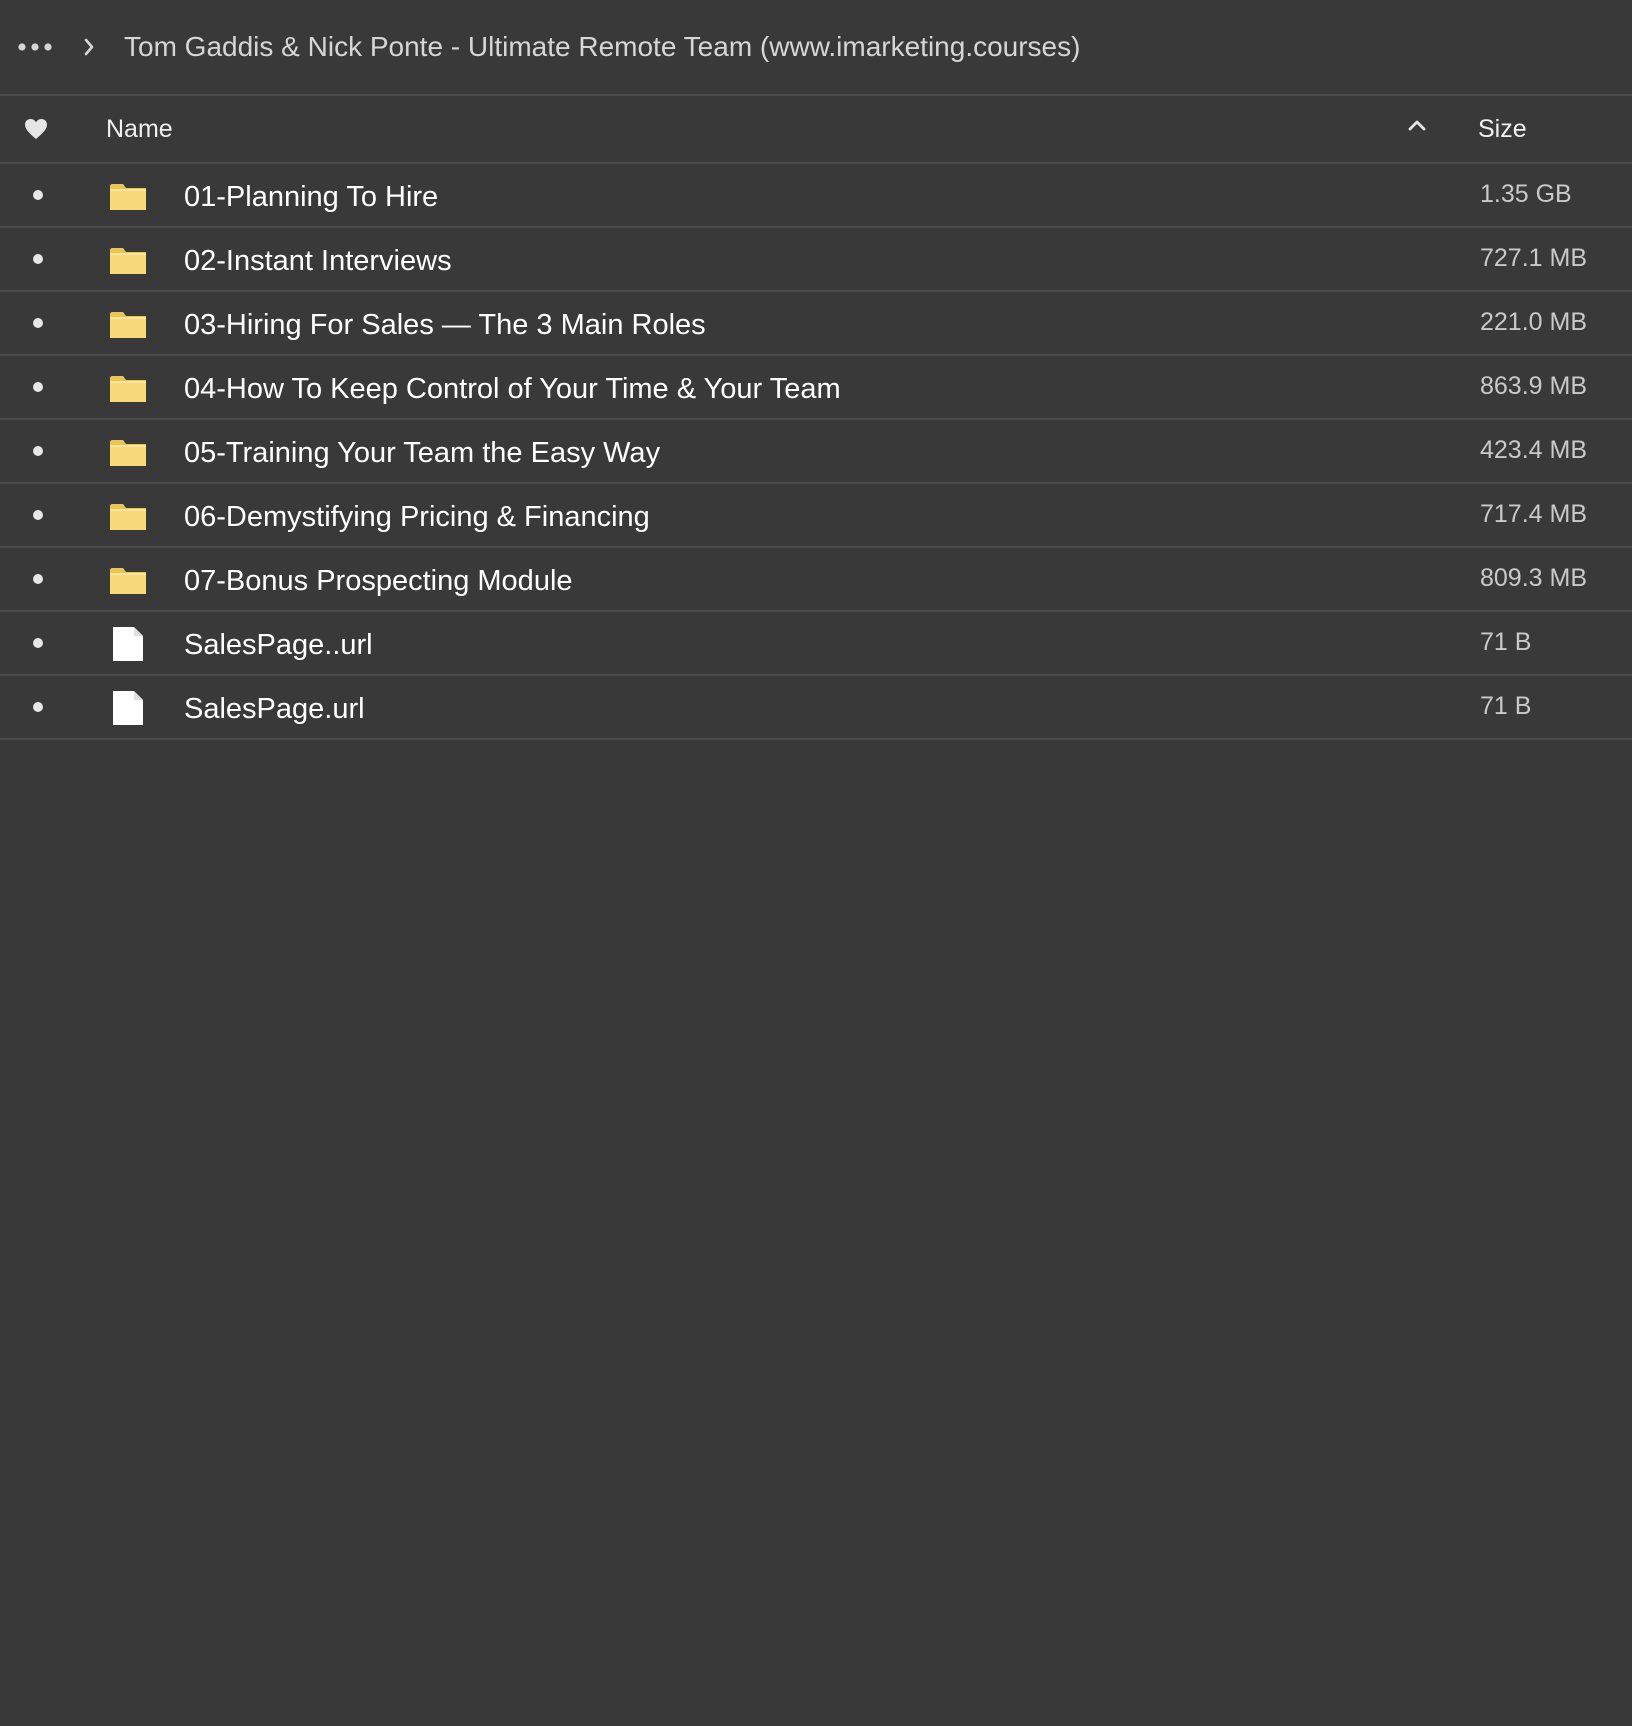 This screenshot has height=1726, width=1632. What do you see at coordinates (816, 580) in the screenshot?
I see `list-item: 07-Bonus Prospecting Module 809.3 MB` at bounding box center [816, 580].